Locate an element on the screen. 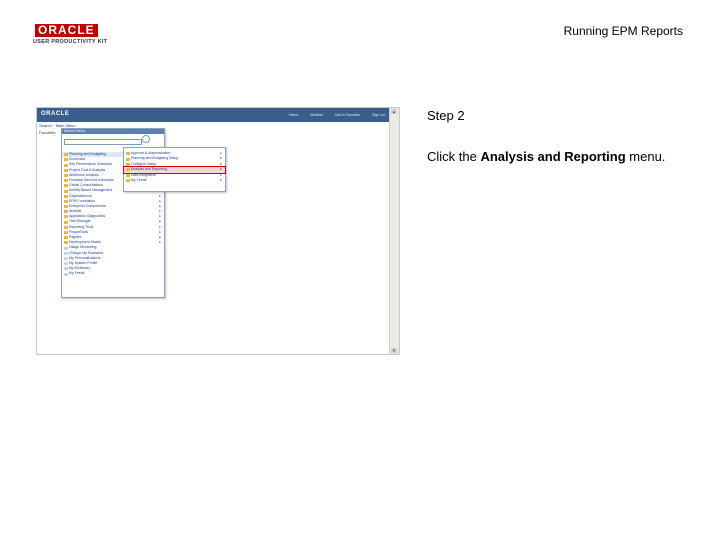 This screenshot has width=720, height=540. menu-item-label: Planning and Budgeting Setup is located at coordinates (155, 158).